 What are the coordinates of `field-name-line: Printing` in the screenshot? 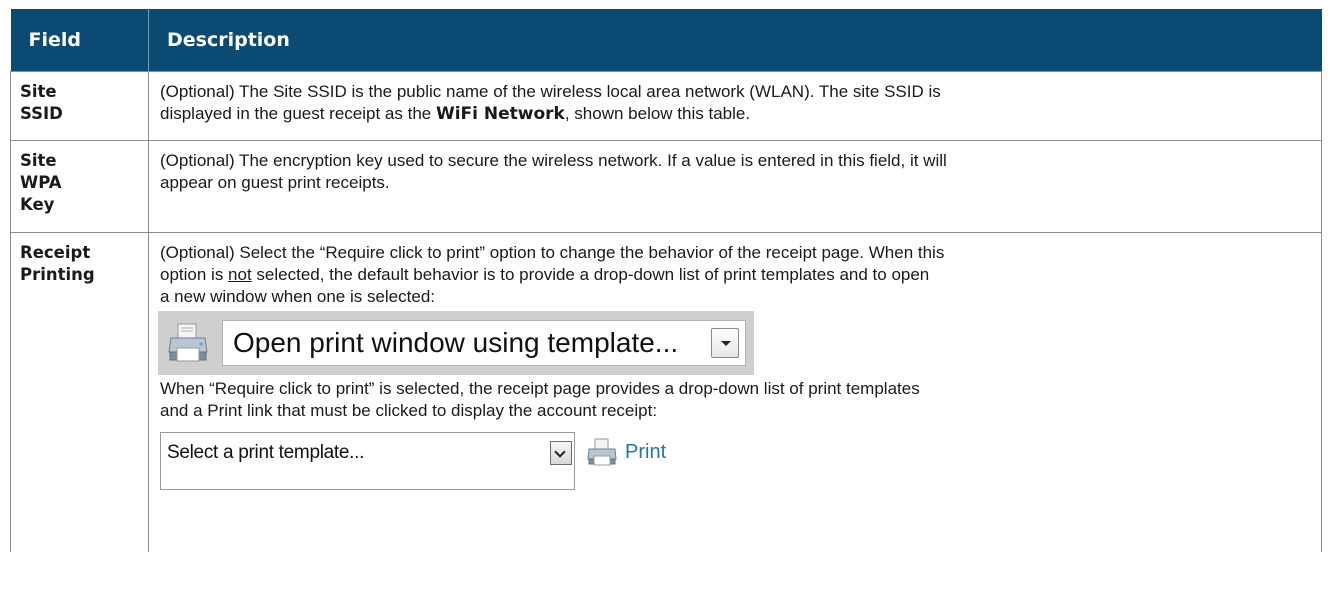 It's located at (57, 274).